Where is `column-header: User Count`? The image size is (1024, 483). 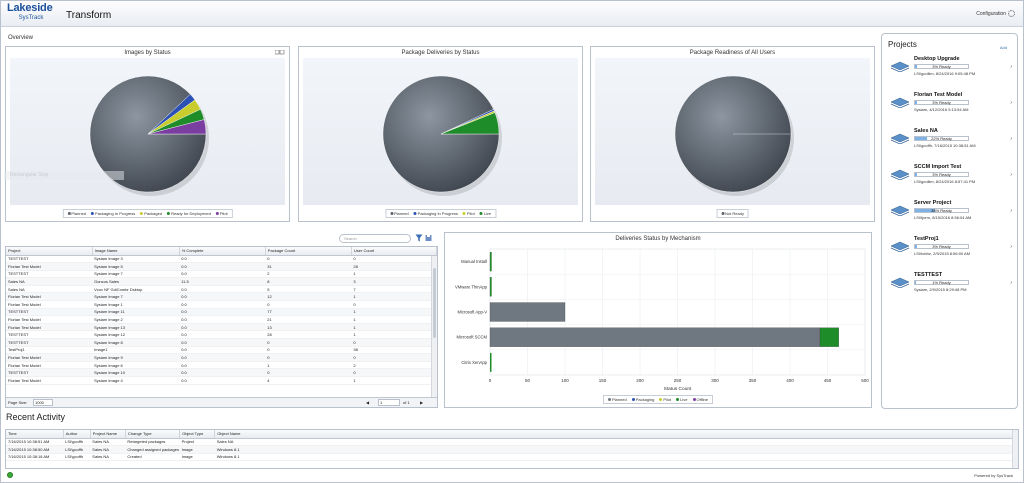 column-header: User Count is located at coordinates (394, 251).